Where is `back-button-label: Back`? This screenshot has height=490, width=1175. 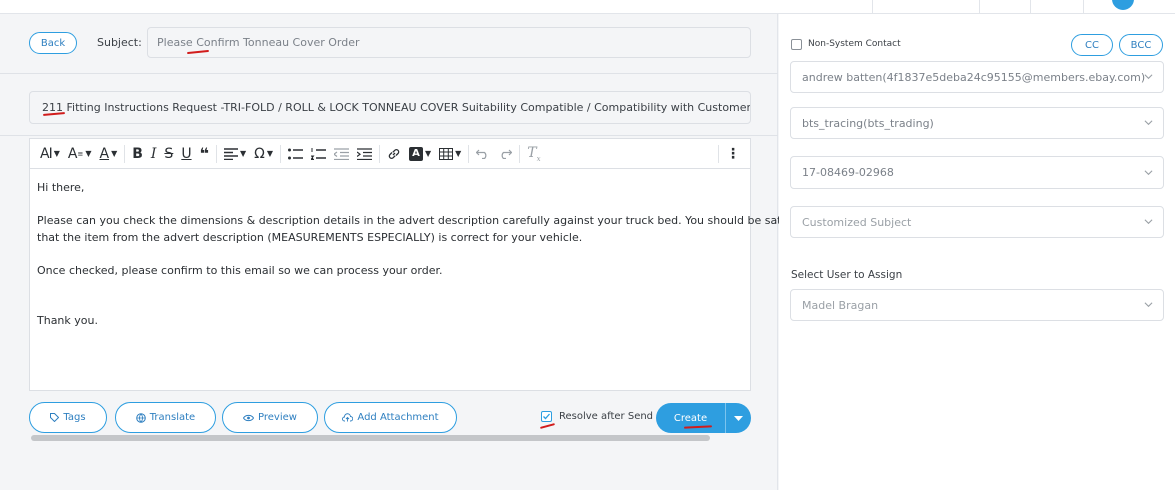
back-button-label: Back is located at coordinates (53, 43).